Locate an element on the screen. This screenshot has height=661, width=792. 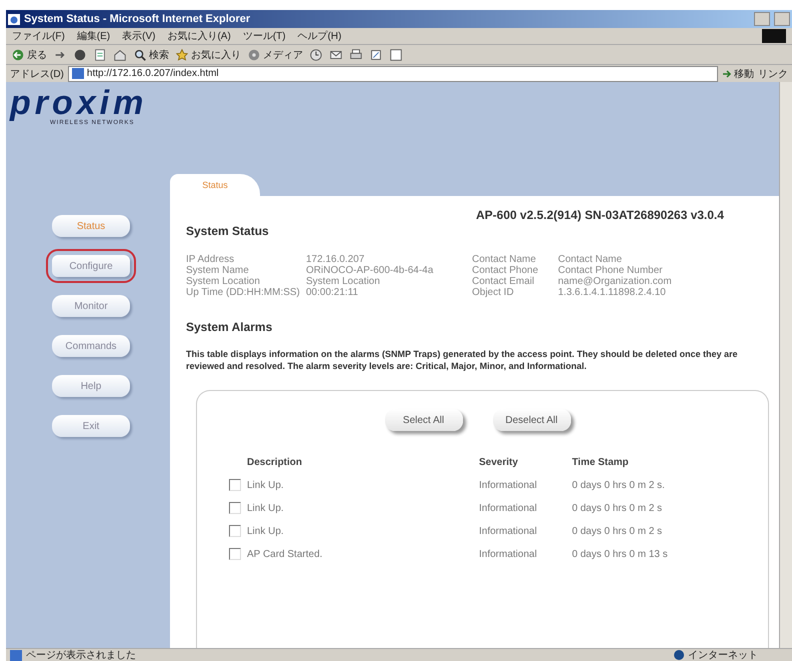
brand-logo: proxim is located at coordinates (79, 103).